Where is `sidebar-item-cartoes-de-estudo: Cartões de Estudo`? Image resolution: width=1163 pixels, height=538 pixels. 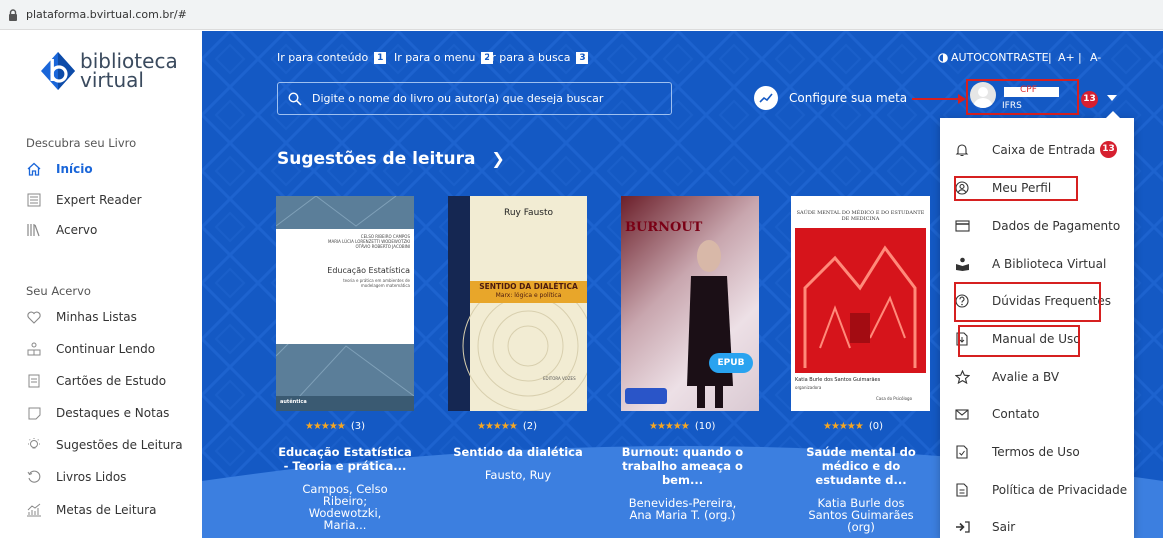
sidebar-item-cartoes-de-estudo: Cartões de Estudo is located at coordinates (96, 381).